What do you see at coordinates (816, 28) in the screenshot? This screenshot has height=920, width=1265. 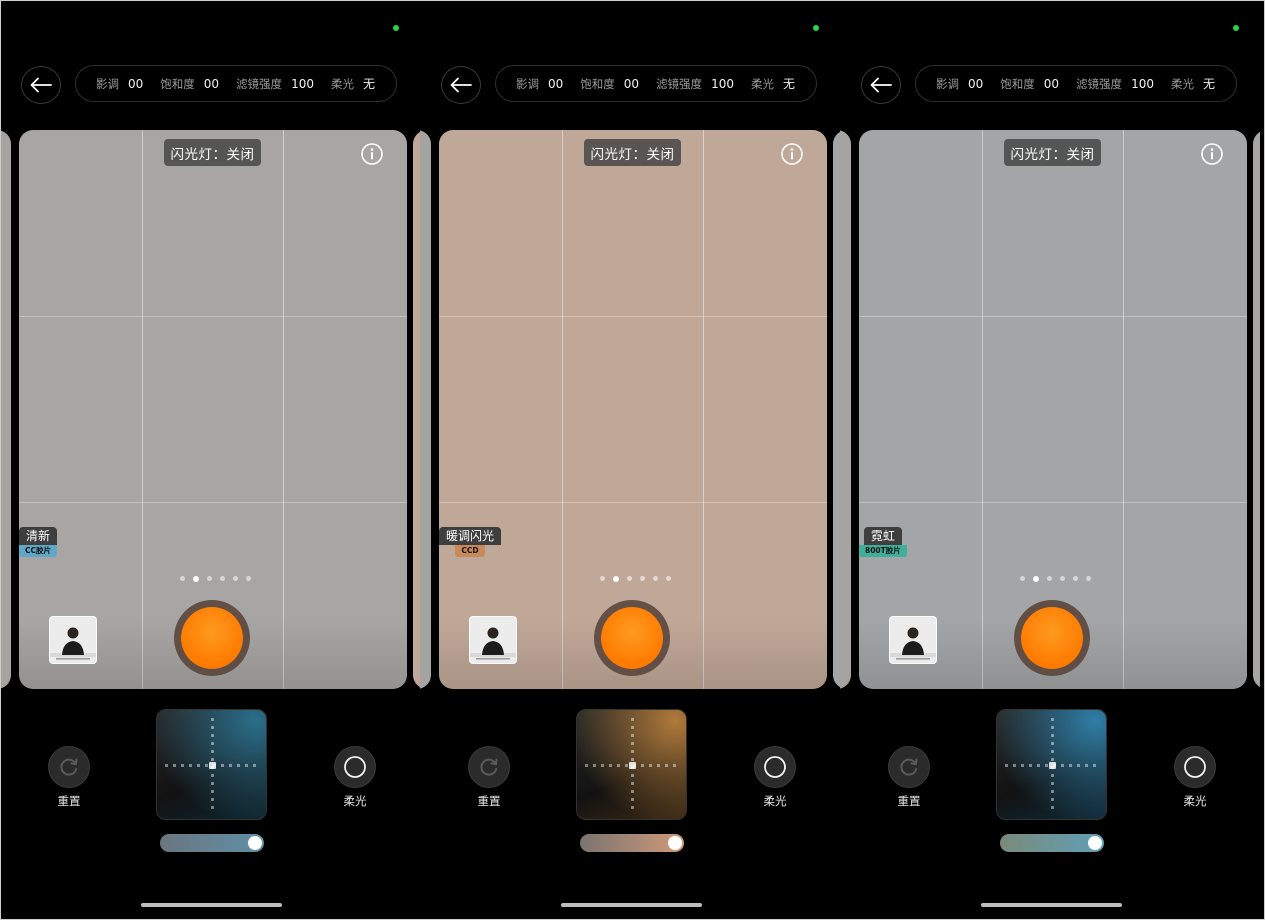 I see `privacy-indicator-dot` at bounding box center [816, 28].